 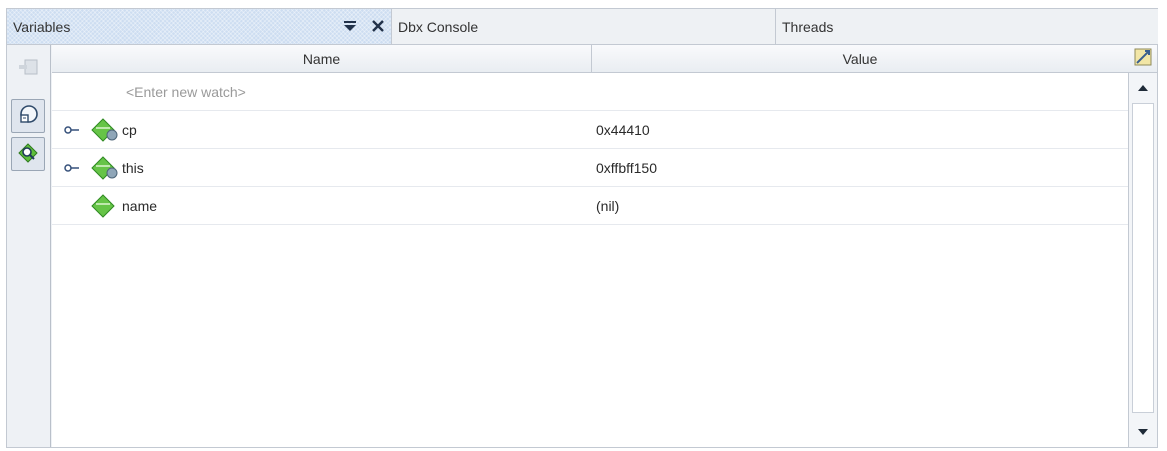 What do you see at coordinates (967, 26) in the screenshot?
I see `tab-threads: Threads` at bounding box center [967, 26].